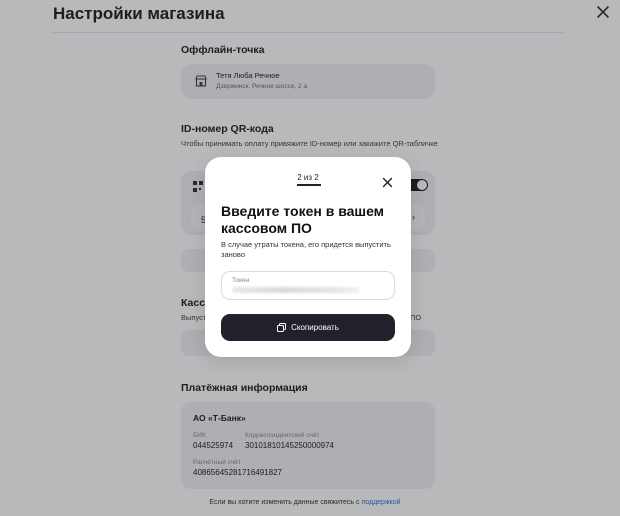  I want to click on token-field: Токен, so click(308, 285).